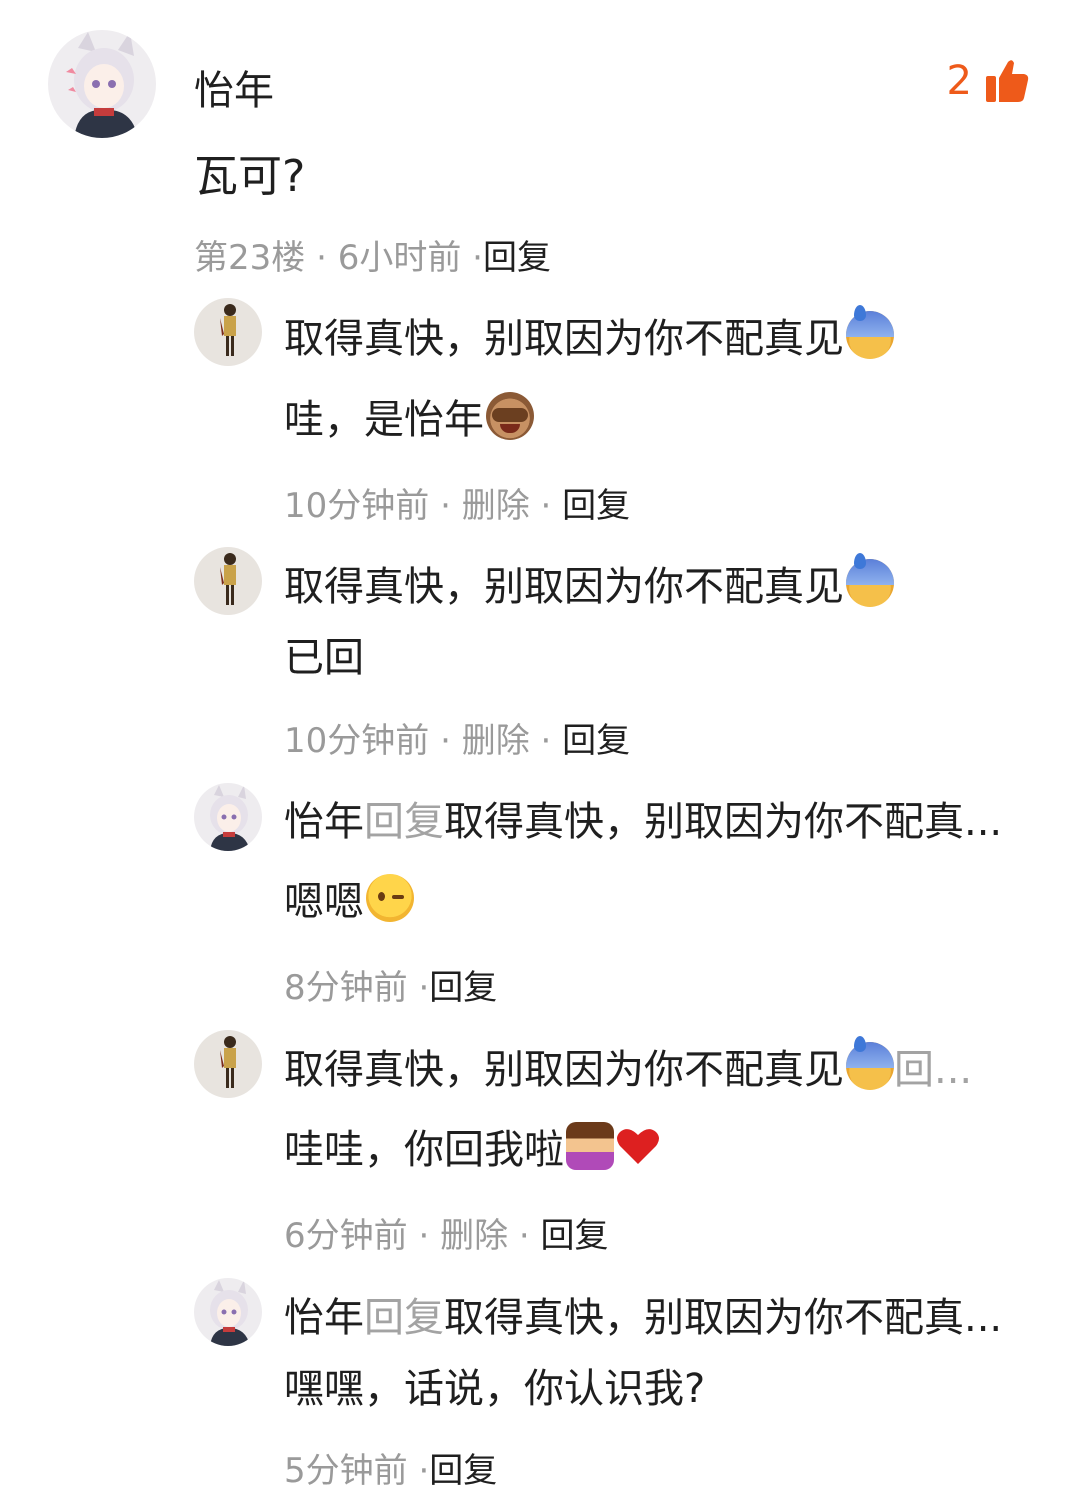  Describe the element at coordinates (390, 898) in the screenshot. I see `winking-face-emoji-icon` at that location.